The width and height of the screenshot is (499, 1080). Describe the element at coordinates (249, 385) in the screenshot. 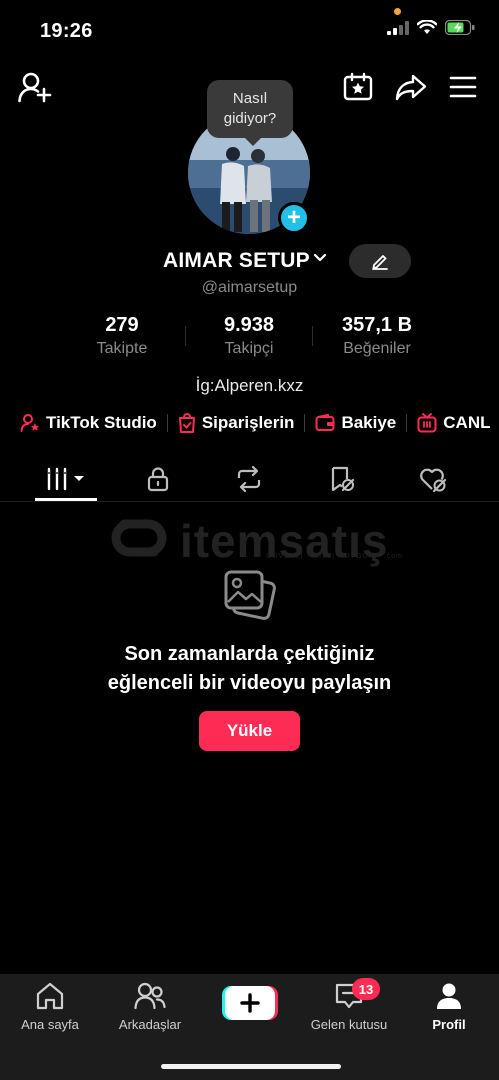

I see `bio: İg:Alperen.kxz` at that location.